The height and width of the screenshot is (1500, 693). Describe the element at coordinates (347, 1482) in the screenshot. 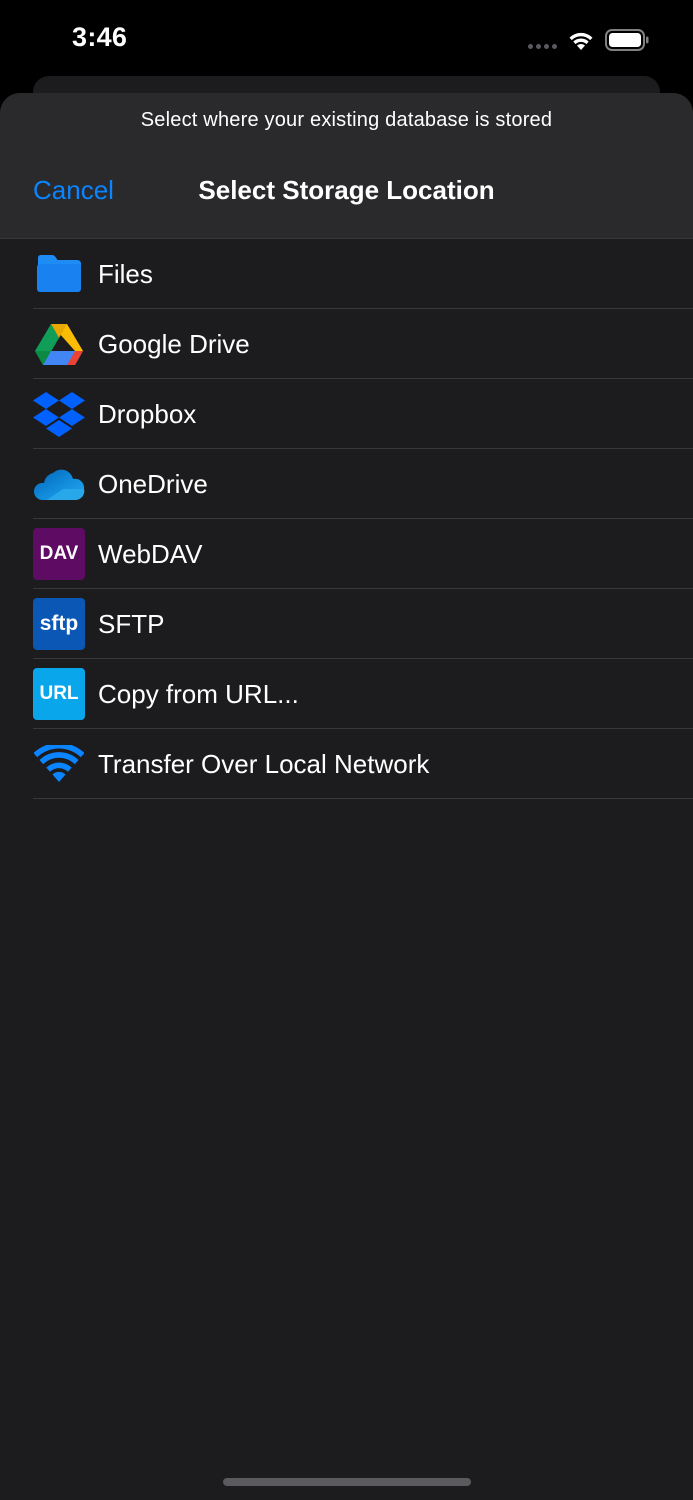

I see `home-indicator` at that location.